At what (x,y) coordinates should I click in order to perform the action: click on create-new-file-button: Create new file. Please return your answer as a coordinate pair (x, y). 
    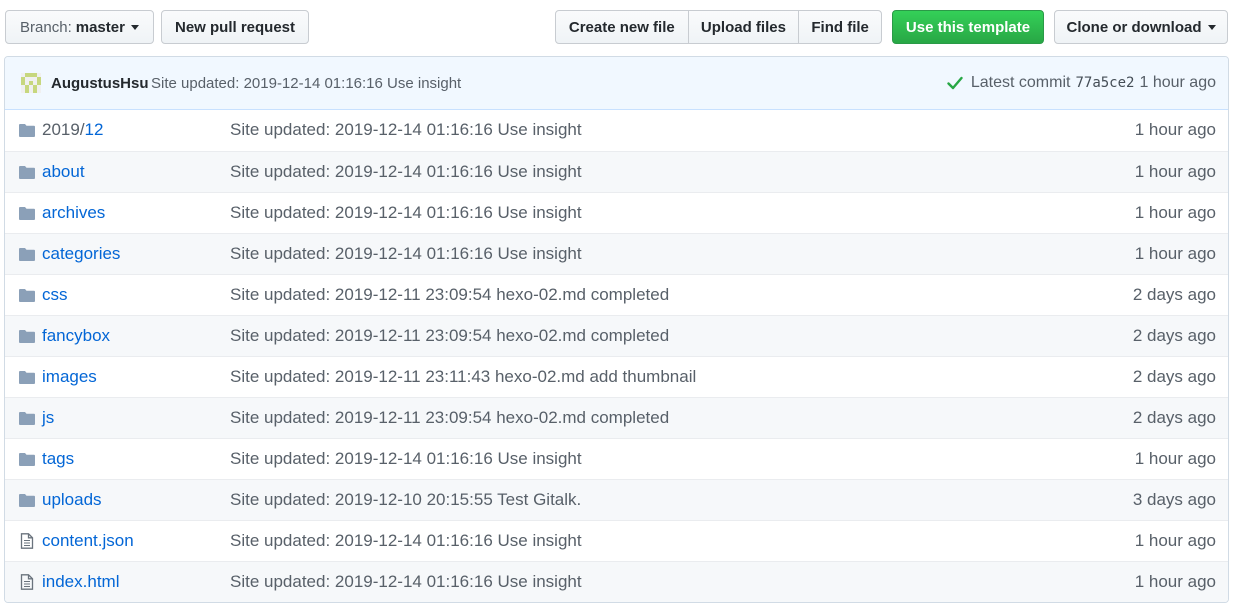
    Looking at the image, I should click on (622, 27).